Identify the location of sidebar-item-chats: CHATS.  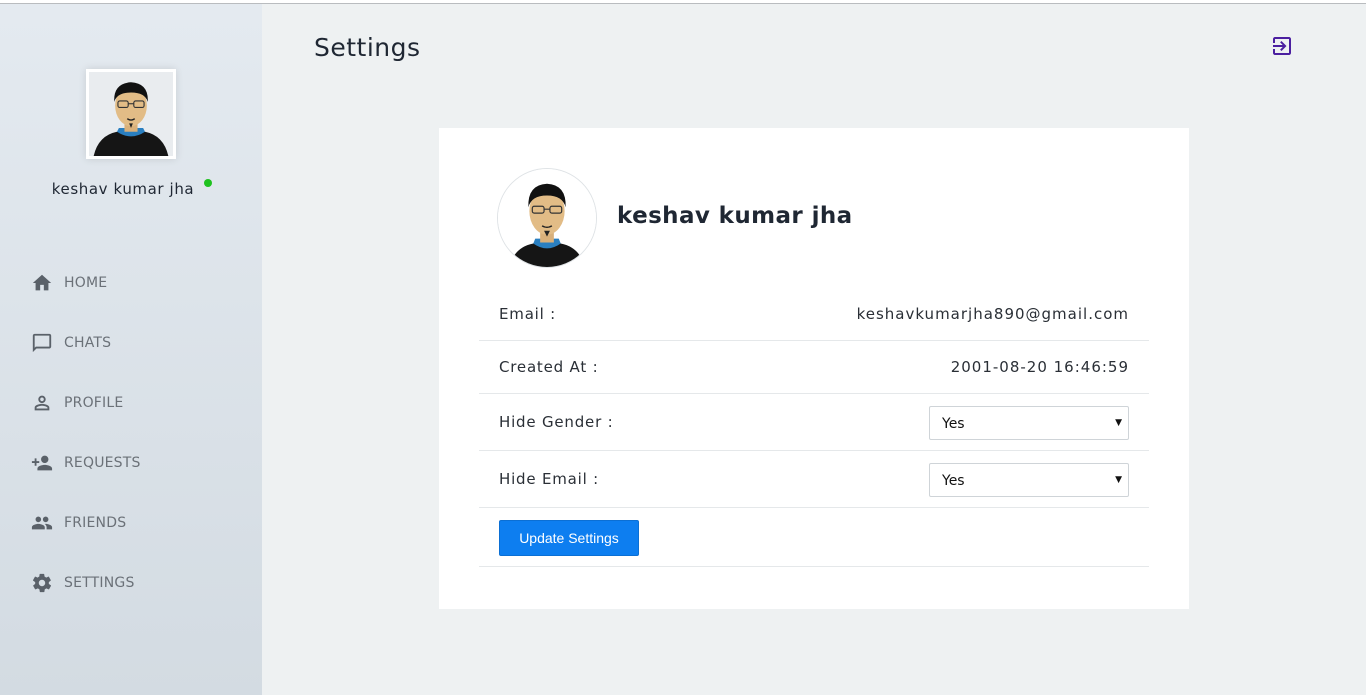
(70, 343).